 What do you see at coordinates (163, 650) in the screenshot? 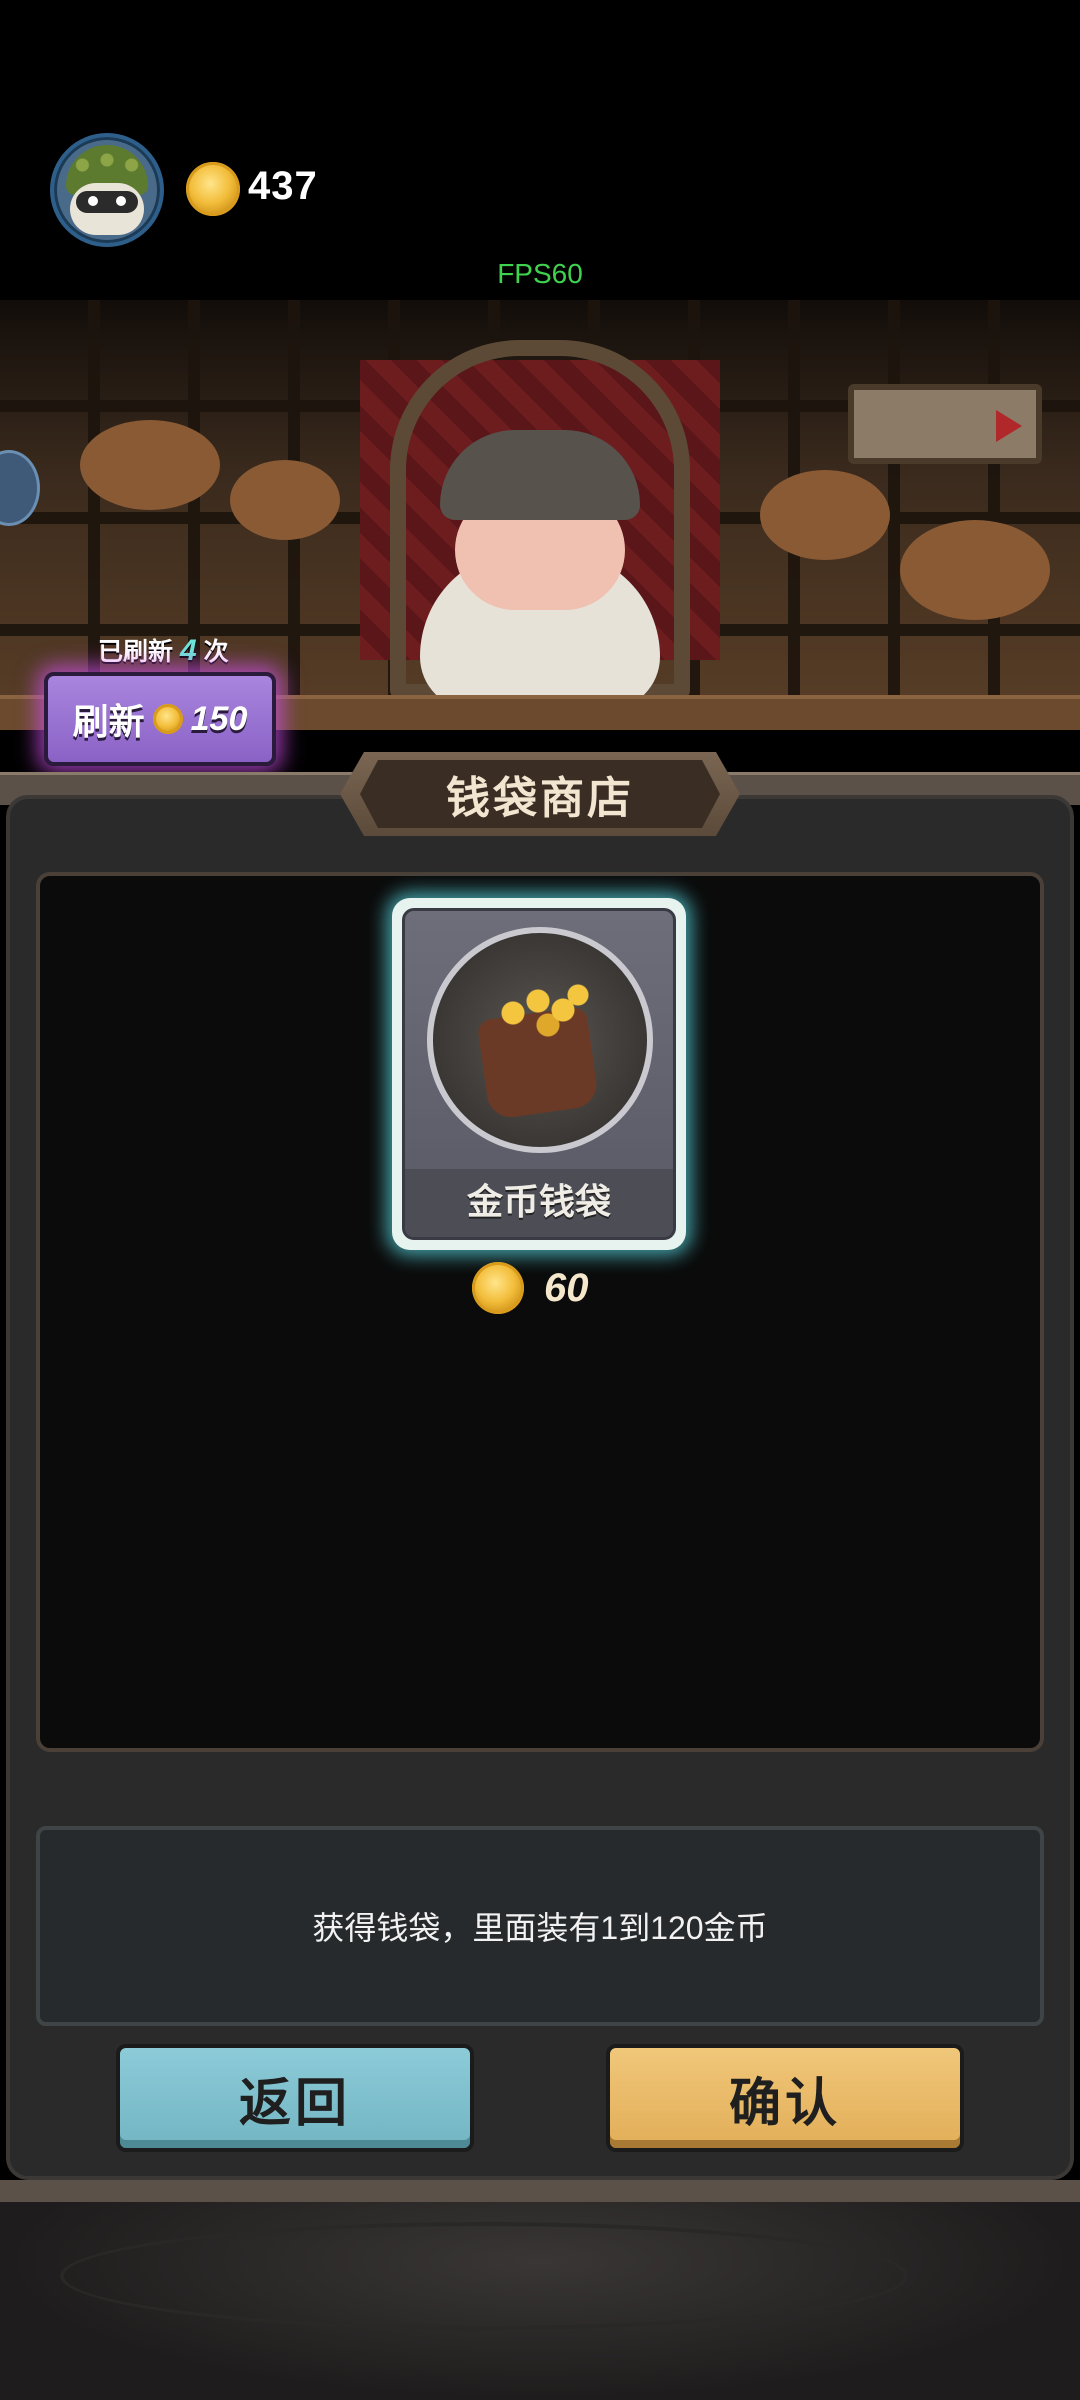
I see `refresh-count-label: 已刷新 4 次` at bounding box center [163, 650].